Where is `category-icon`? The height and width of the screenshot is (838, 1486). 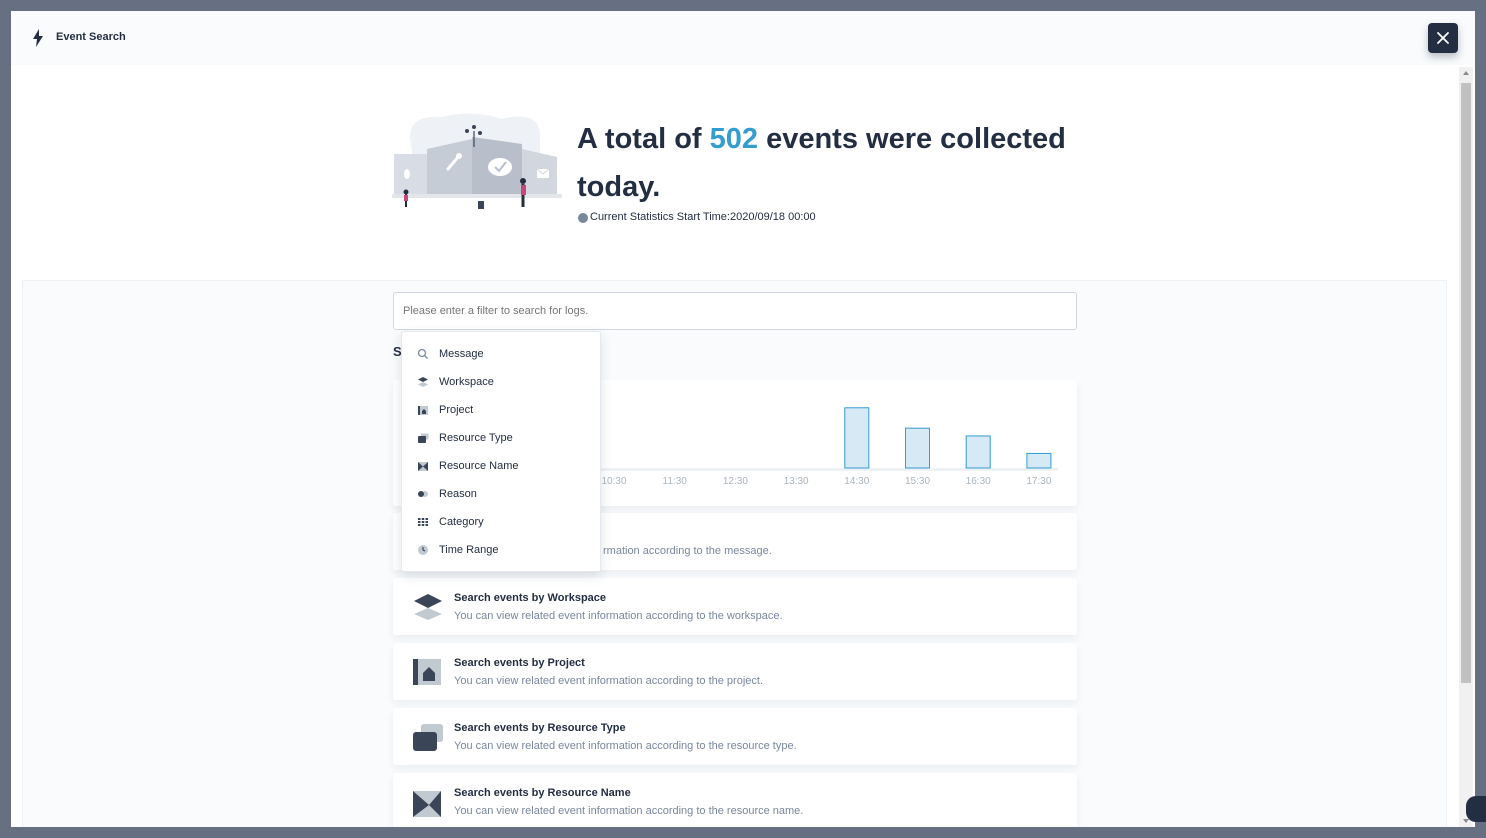
category-icon is located at coordinates (423, 522).